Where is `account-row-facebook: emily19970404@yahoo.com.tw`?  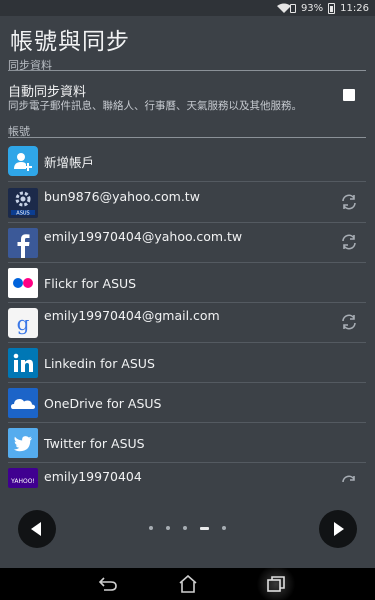
account-row-facebook: emily19970404@yahoo.com.tw is located at coordinates (187, 243).